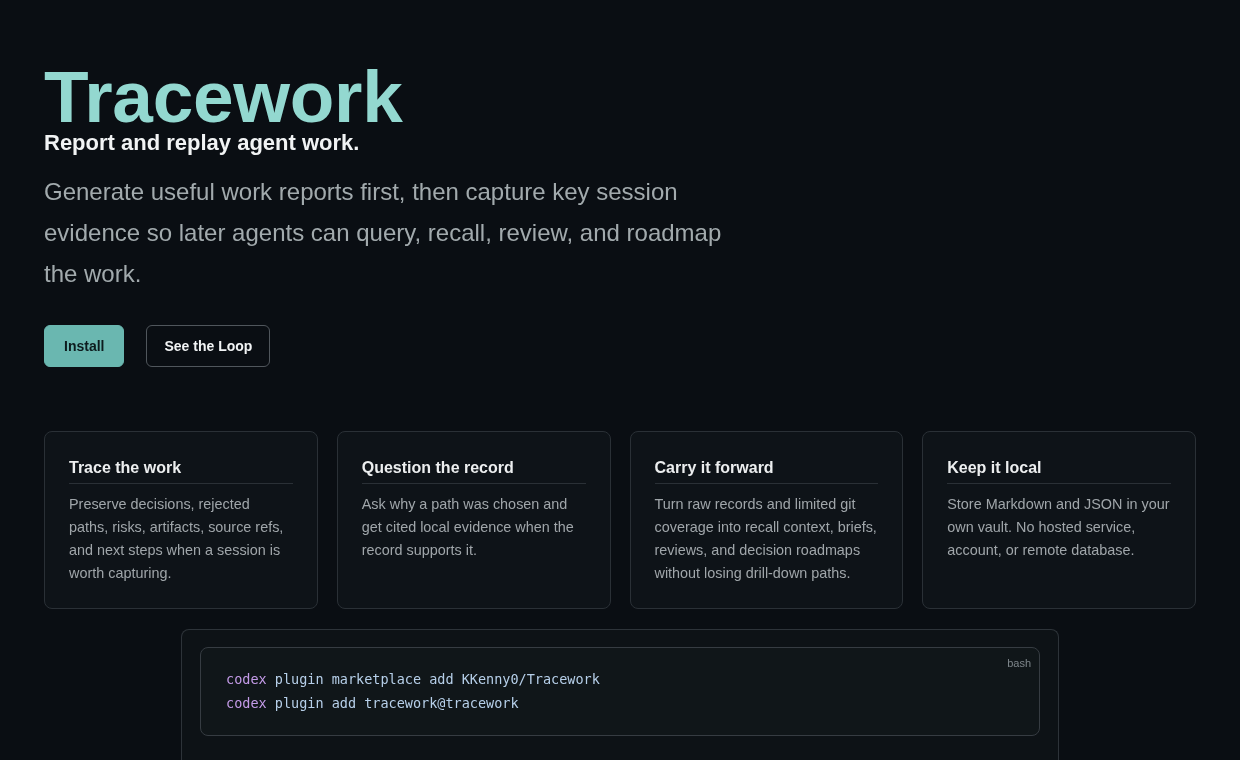 This screenshot has width=1240, height=760. What do you see at coordinates (126, 468) in the screenshot?
I see `card-title: Trace the work` at bounding box center [126, 468].